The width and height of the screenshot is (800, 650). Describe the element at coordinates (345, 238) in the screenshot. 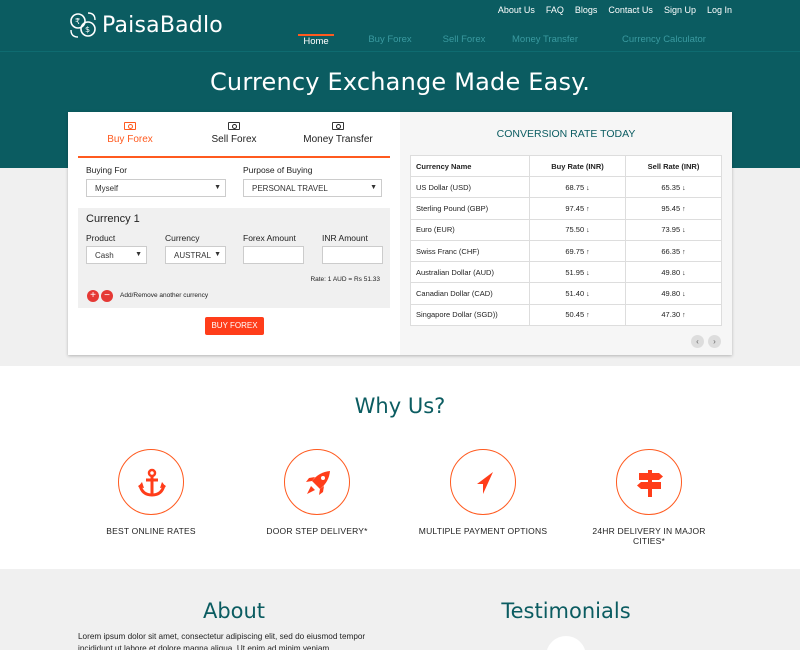

I see `inr-amount-label: INR Amount` at that location.